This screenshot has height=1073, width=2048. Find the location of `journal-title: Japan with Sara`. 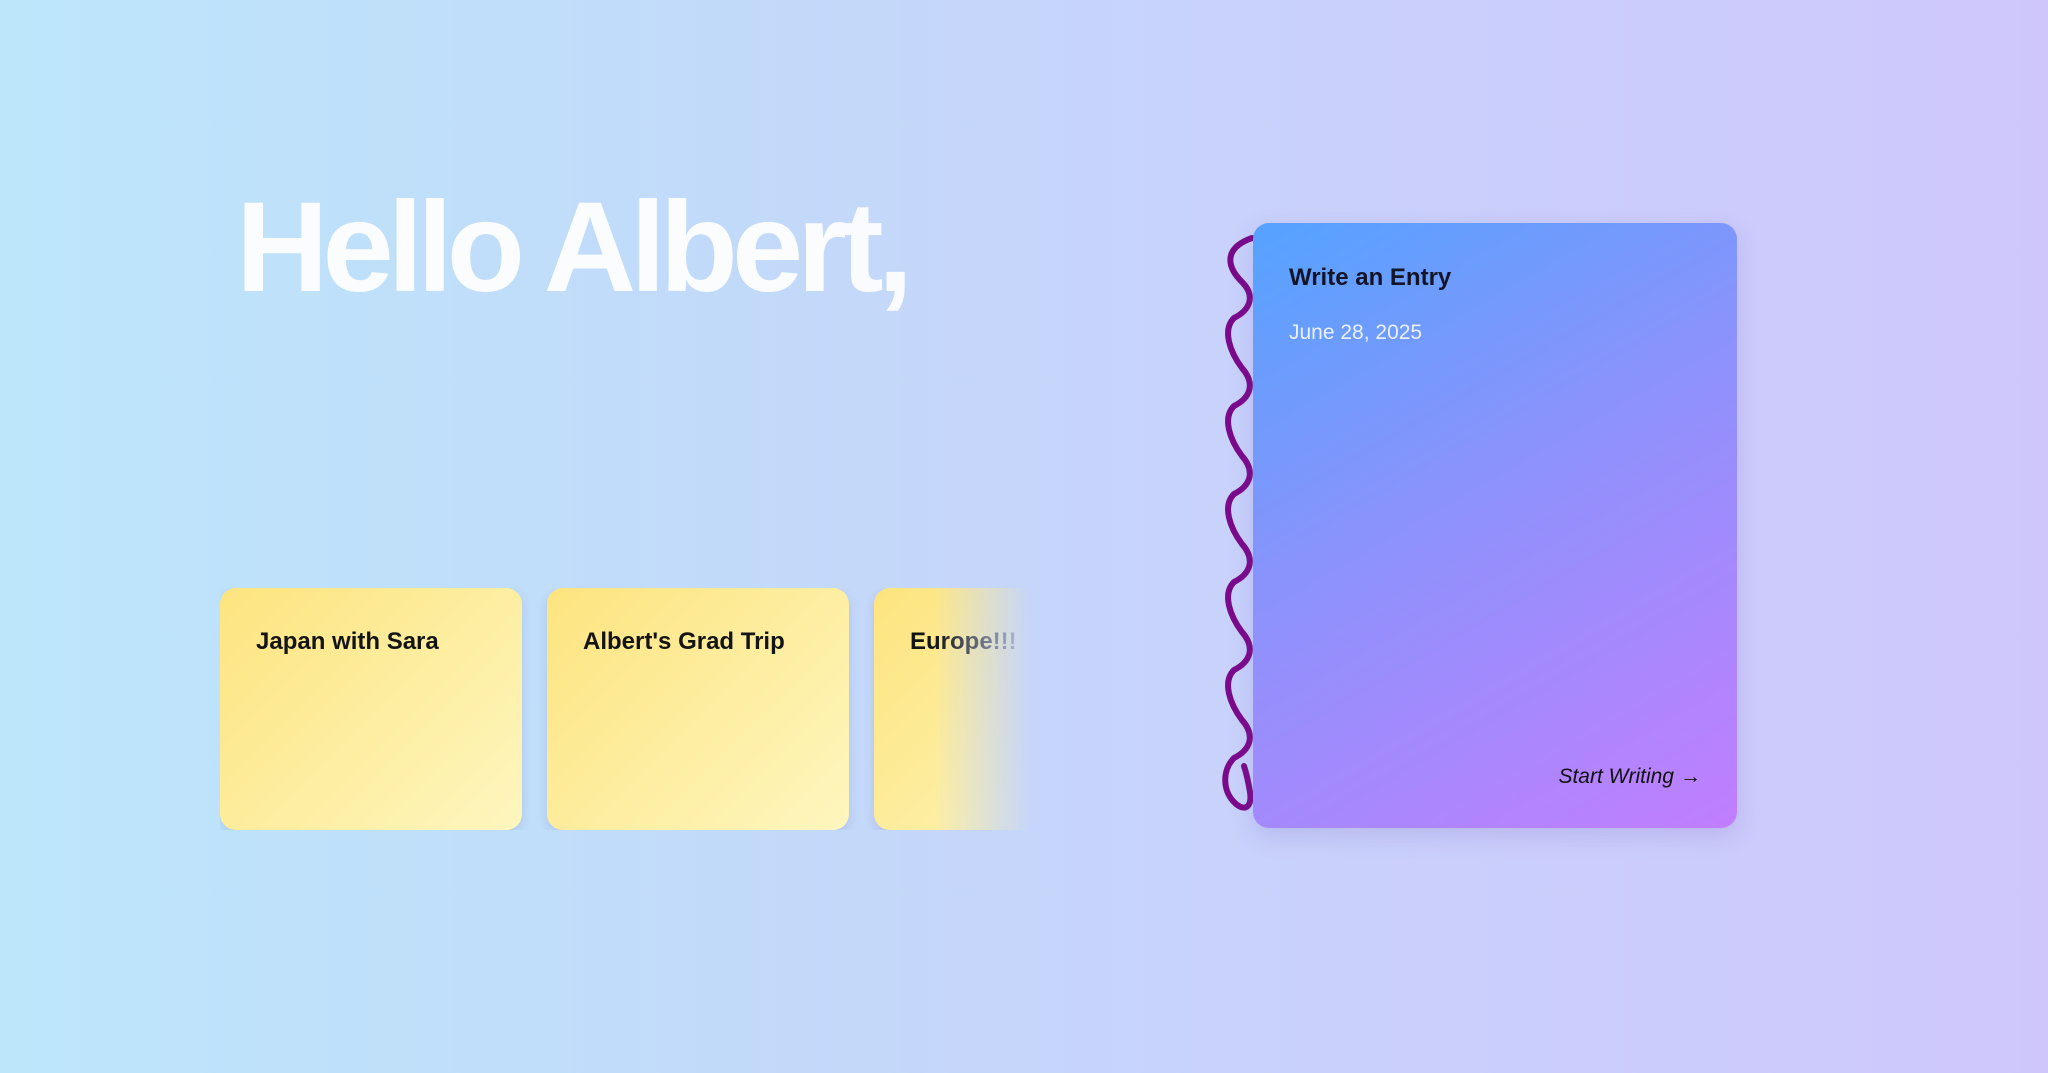

journal-title: Japan with Sara is located at coordinates (347, 641).